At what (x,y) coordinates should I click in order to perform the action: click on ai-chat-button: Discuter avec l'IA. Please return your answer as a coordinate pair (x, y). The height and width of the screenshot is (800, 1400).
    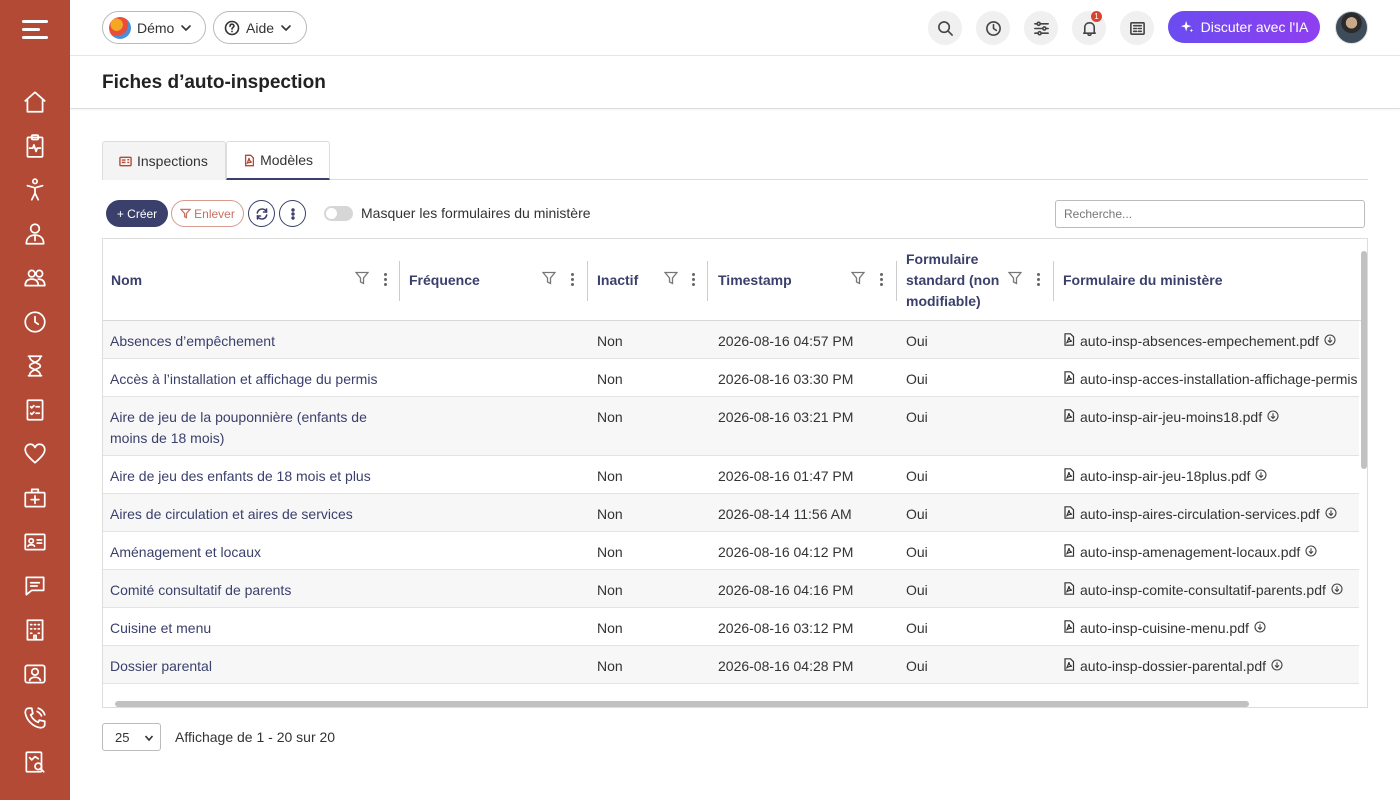
    Looking at the image, I should click on (1244, 27).